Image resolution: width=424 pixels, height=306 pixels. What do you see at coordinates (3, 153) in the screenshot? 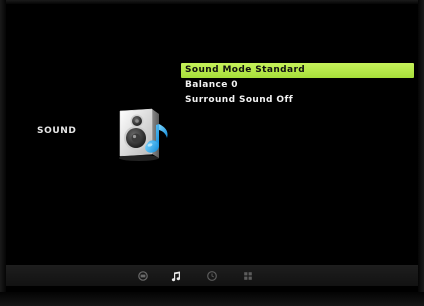
I see `bezel-left` at bounding box center [3, 153].